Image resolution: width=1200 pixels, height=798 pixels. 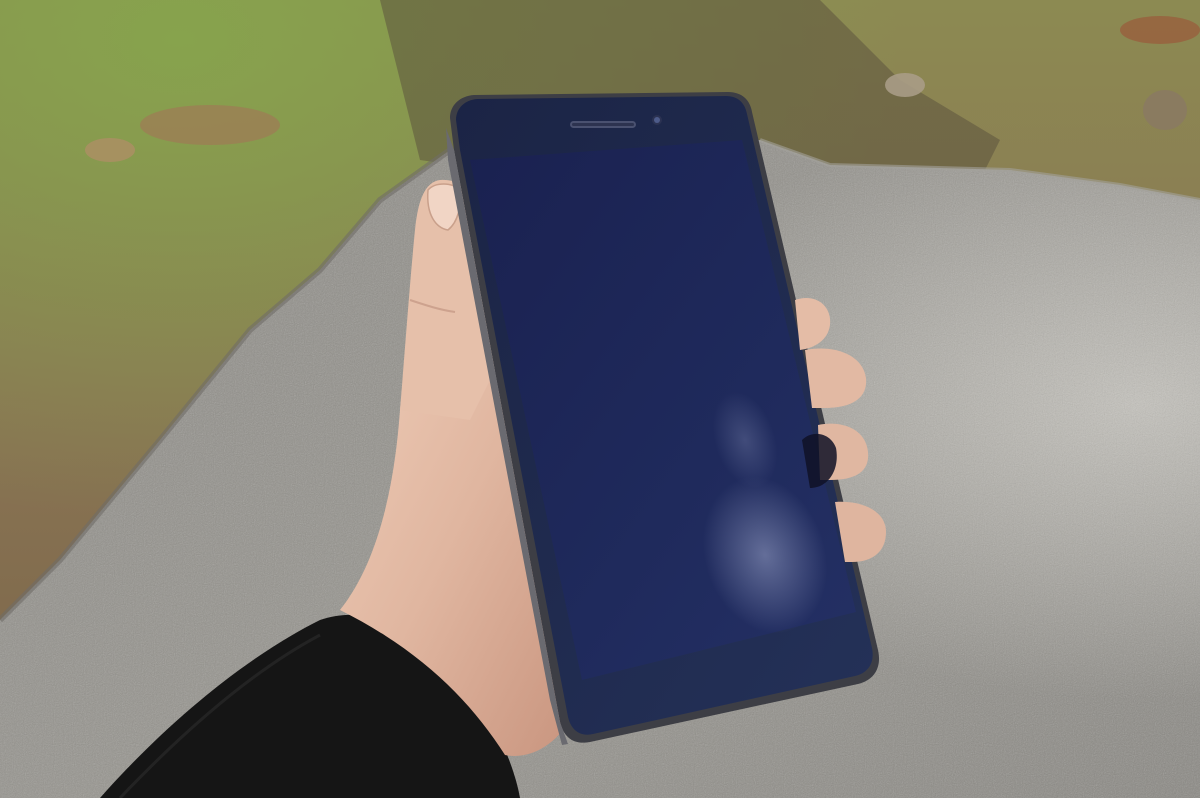 What do you see at coordinates (657, 120) in the screenshot?
I see `front-camera-icon` at bounding box center [657, 120].